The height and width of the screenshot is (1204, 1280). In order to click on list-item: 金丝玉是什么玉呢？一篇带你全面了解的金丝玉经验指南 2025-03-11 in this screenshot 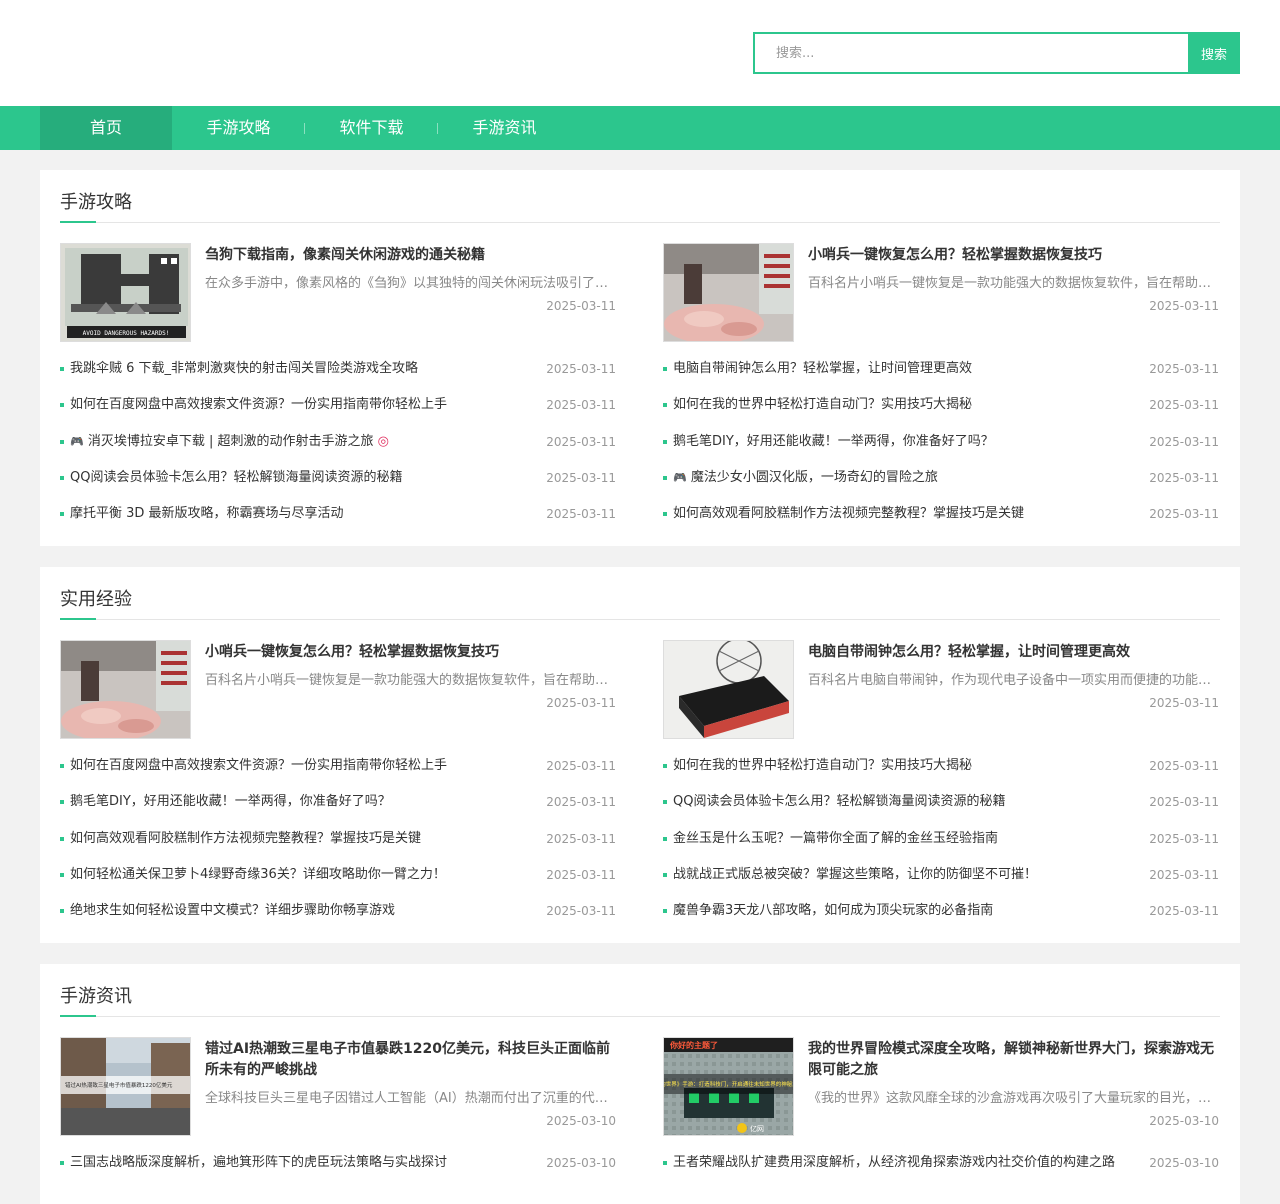, I will do `click(941, 839)`.